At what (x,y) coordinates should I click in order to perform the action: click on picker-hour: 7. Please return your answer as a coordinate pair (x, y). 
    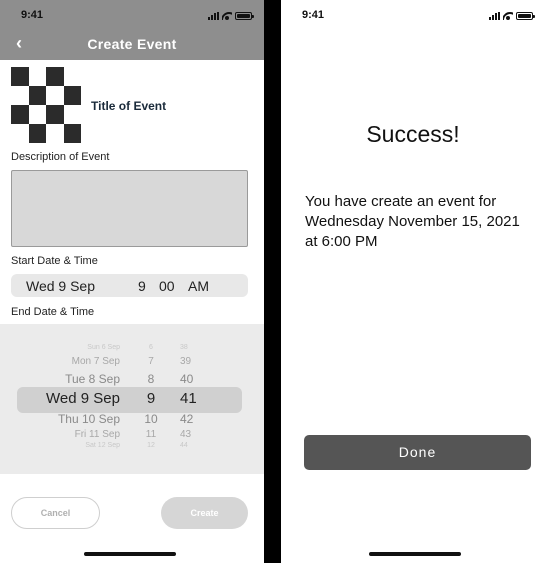
    Looking at the image, I should click on (151, 361).